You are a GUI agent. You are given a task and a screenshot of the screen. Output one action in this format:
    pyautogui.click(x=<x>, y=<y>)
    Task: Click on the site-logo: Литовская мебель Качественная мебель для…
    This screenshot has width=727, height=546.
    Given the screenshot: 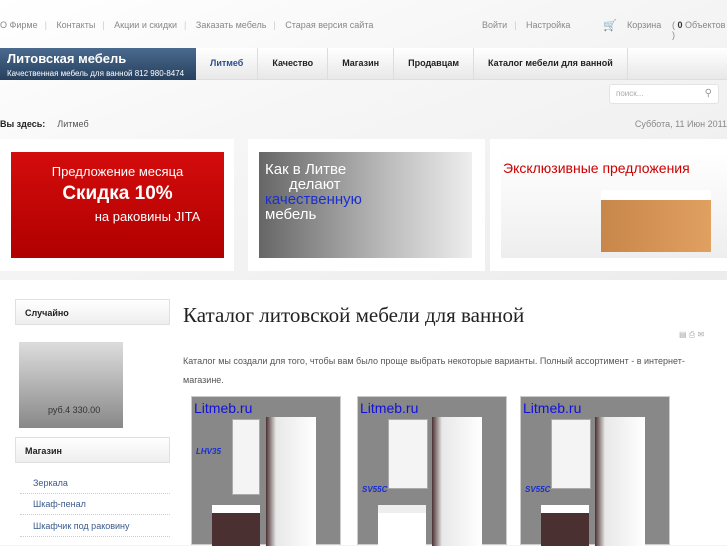 What is the action you would take?
    pyautogui.click(x=98, y=64)
    